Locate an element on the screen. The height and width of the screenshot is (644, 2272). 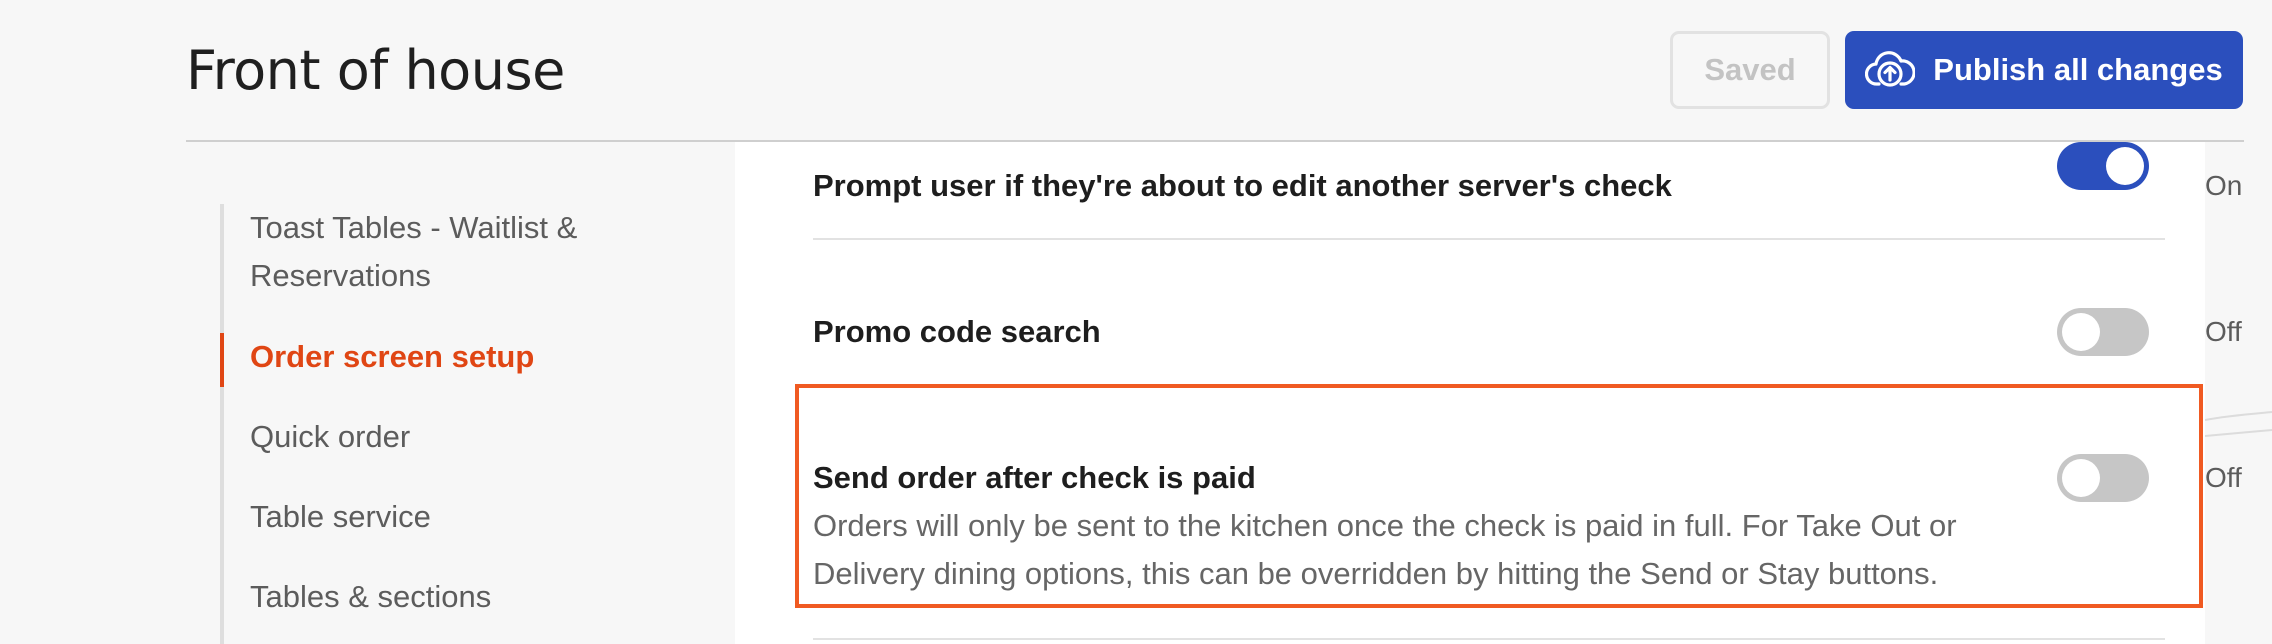
promo-code-search-toggle is located at coordinates (2103, 332).